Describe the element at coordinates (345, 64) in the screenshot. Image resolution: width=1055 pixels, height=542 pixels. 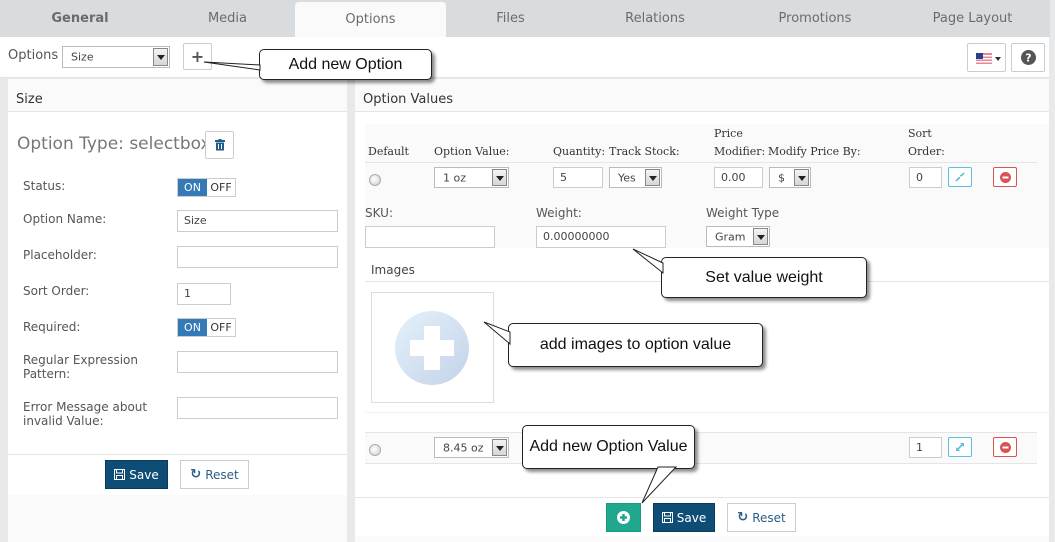
I see `callout-add-option: Add new Option` at that location.